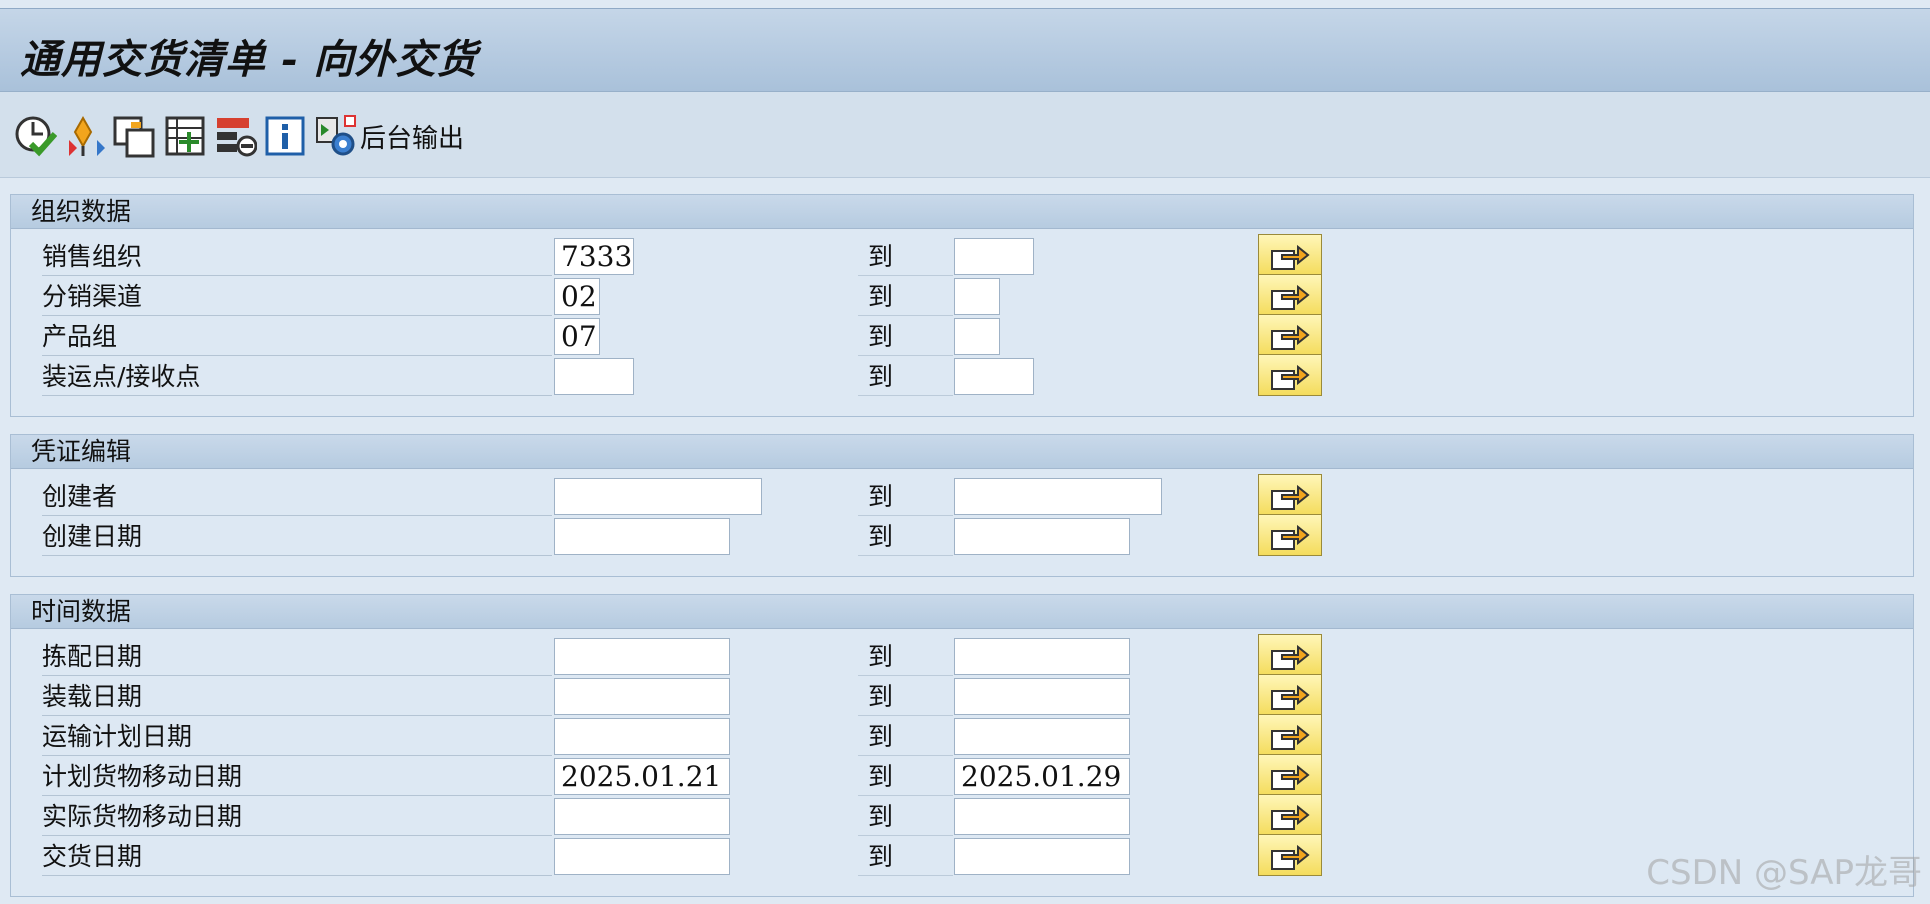 This screenshot has height=904, width=1930. What do you see at coordinates (297, 737) in the screenshot?
I see `field-label: 运输计划日期` at bounding box center [297, 737].